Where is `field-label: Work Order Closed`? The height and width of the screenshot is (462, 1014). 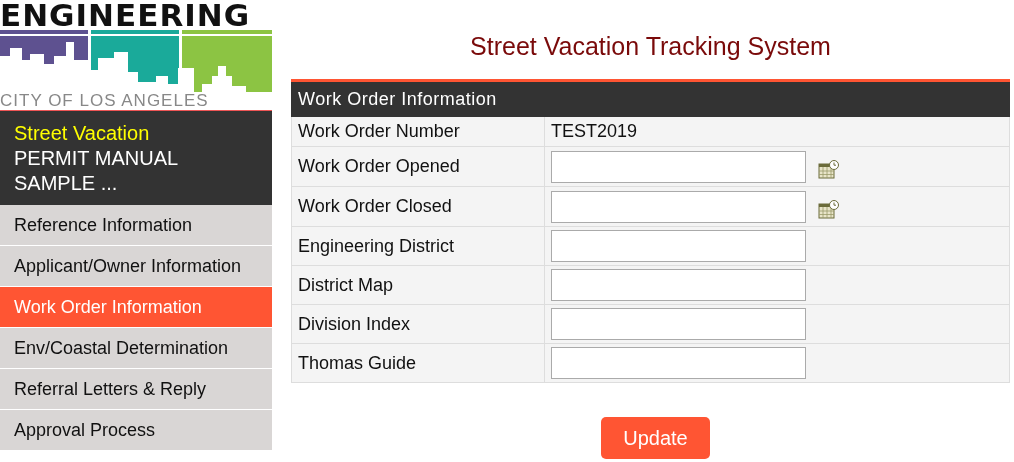 field-label: Work Order Closed is located at coordinates (375, 206).